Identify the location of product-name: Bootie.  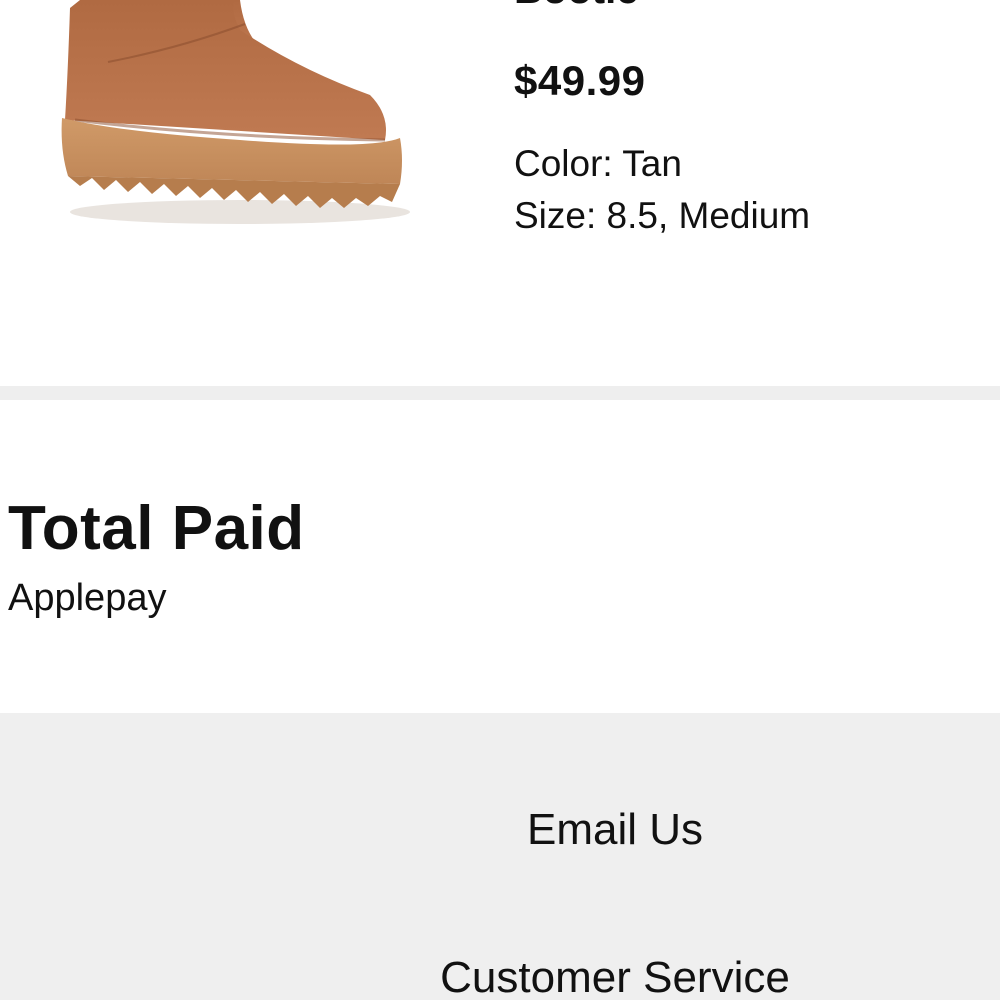
(576, 6).